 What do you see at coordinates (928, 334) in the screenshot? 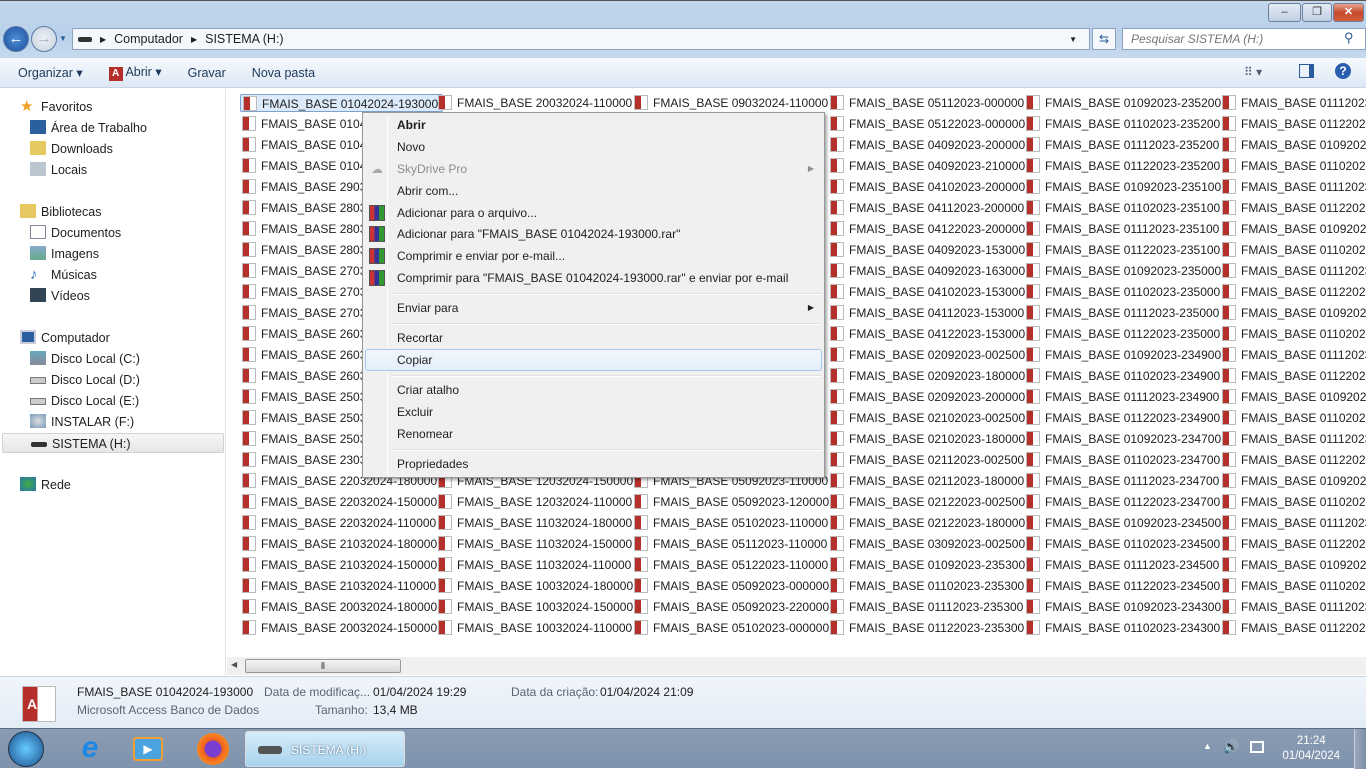
I see `file-item: FMAIS_BASE 04122023-153000` at bounding box center [928, 334].